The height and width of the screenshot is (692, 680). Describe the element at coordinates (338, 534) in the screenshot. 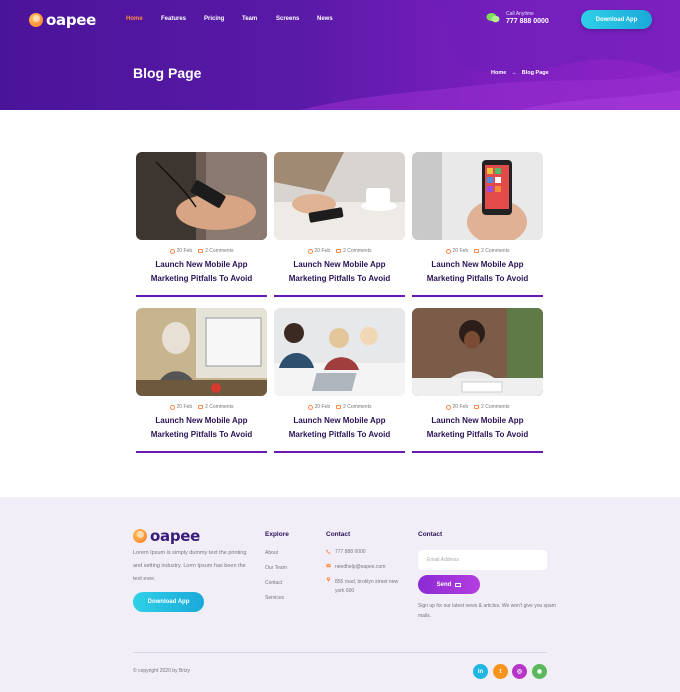

I see `contact-heading: Contact` at that location.